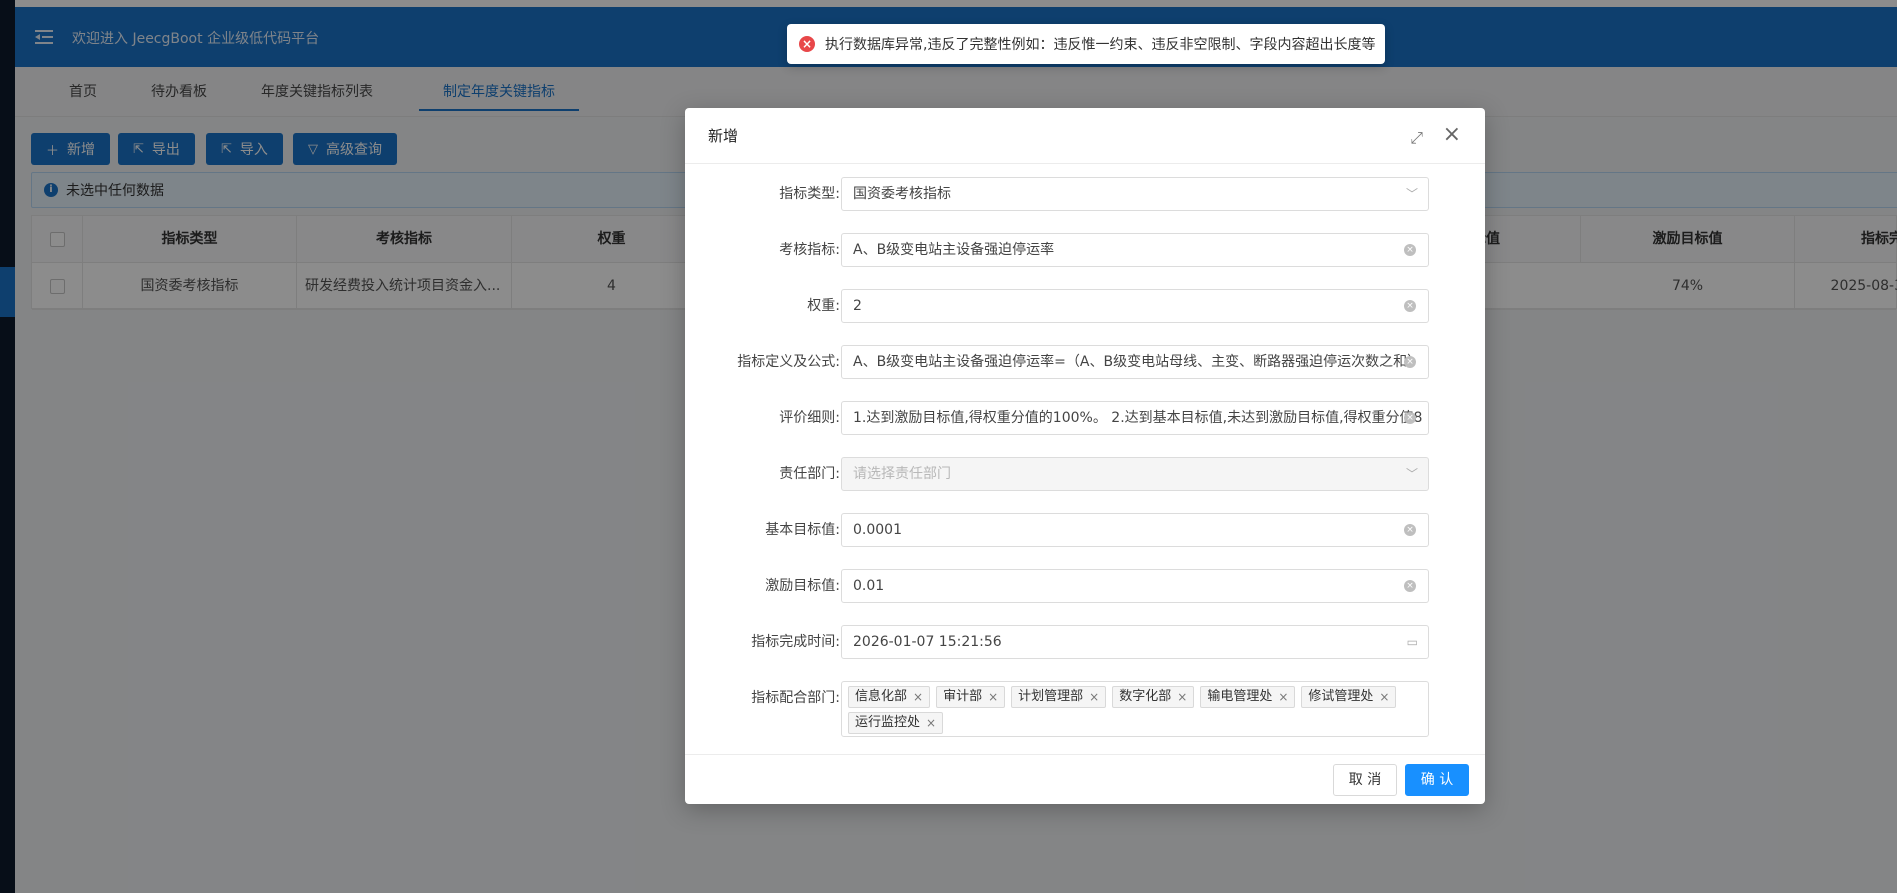 This screenshot has height=893, width=1897. What do you see at coordinates (1059, 697) in the screenshot?
I see `dept-tag: 计划管理部 ×` at bounding box center [1059, 697].